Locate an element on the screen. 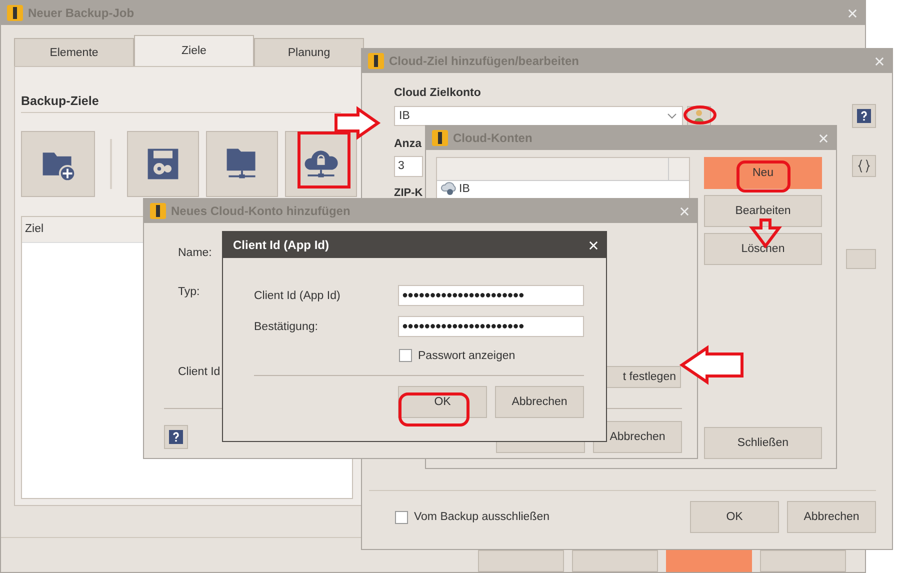 The width and height of the screenshot is (904, 573). section-title: Backup-Ziele is located at coordinates (60, 101).